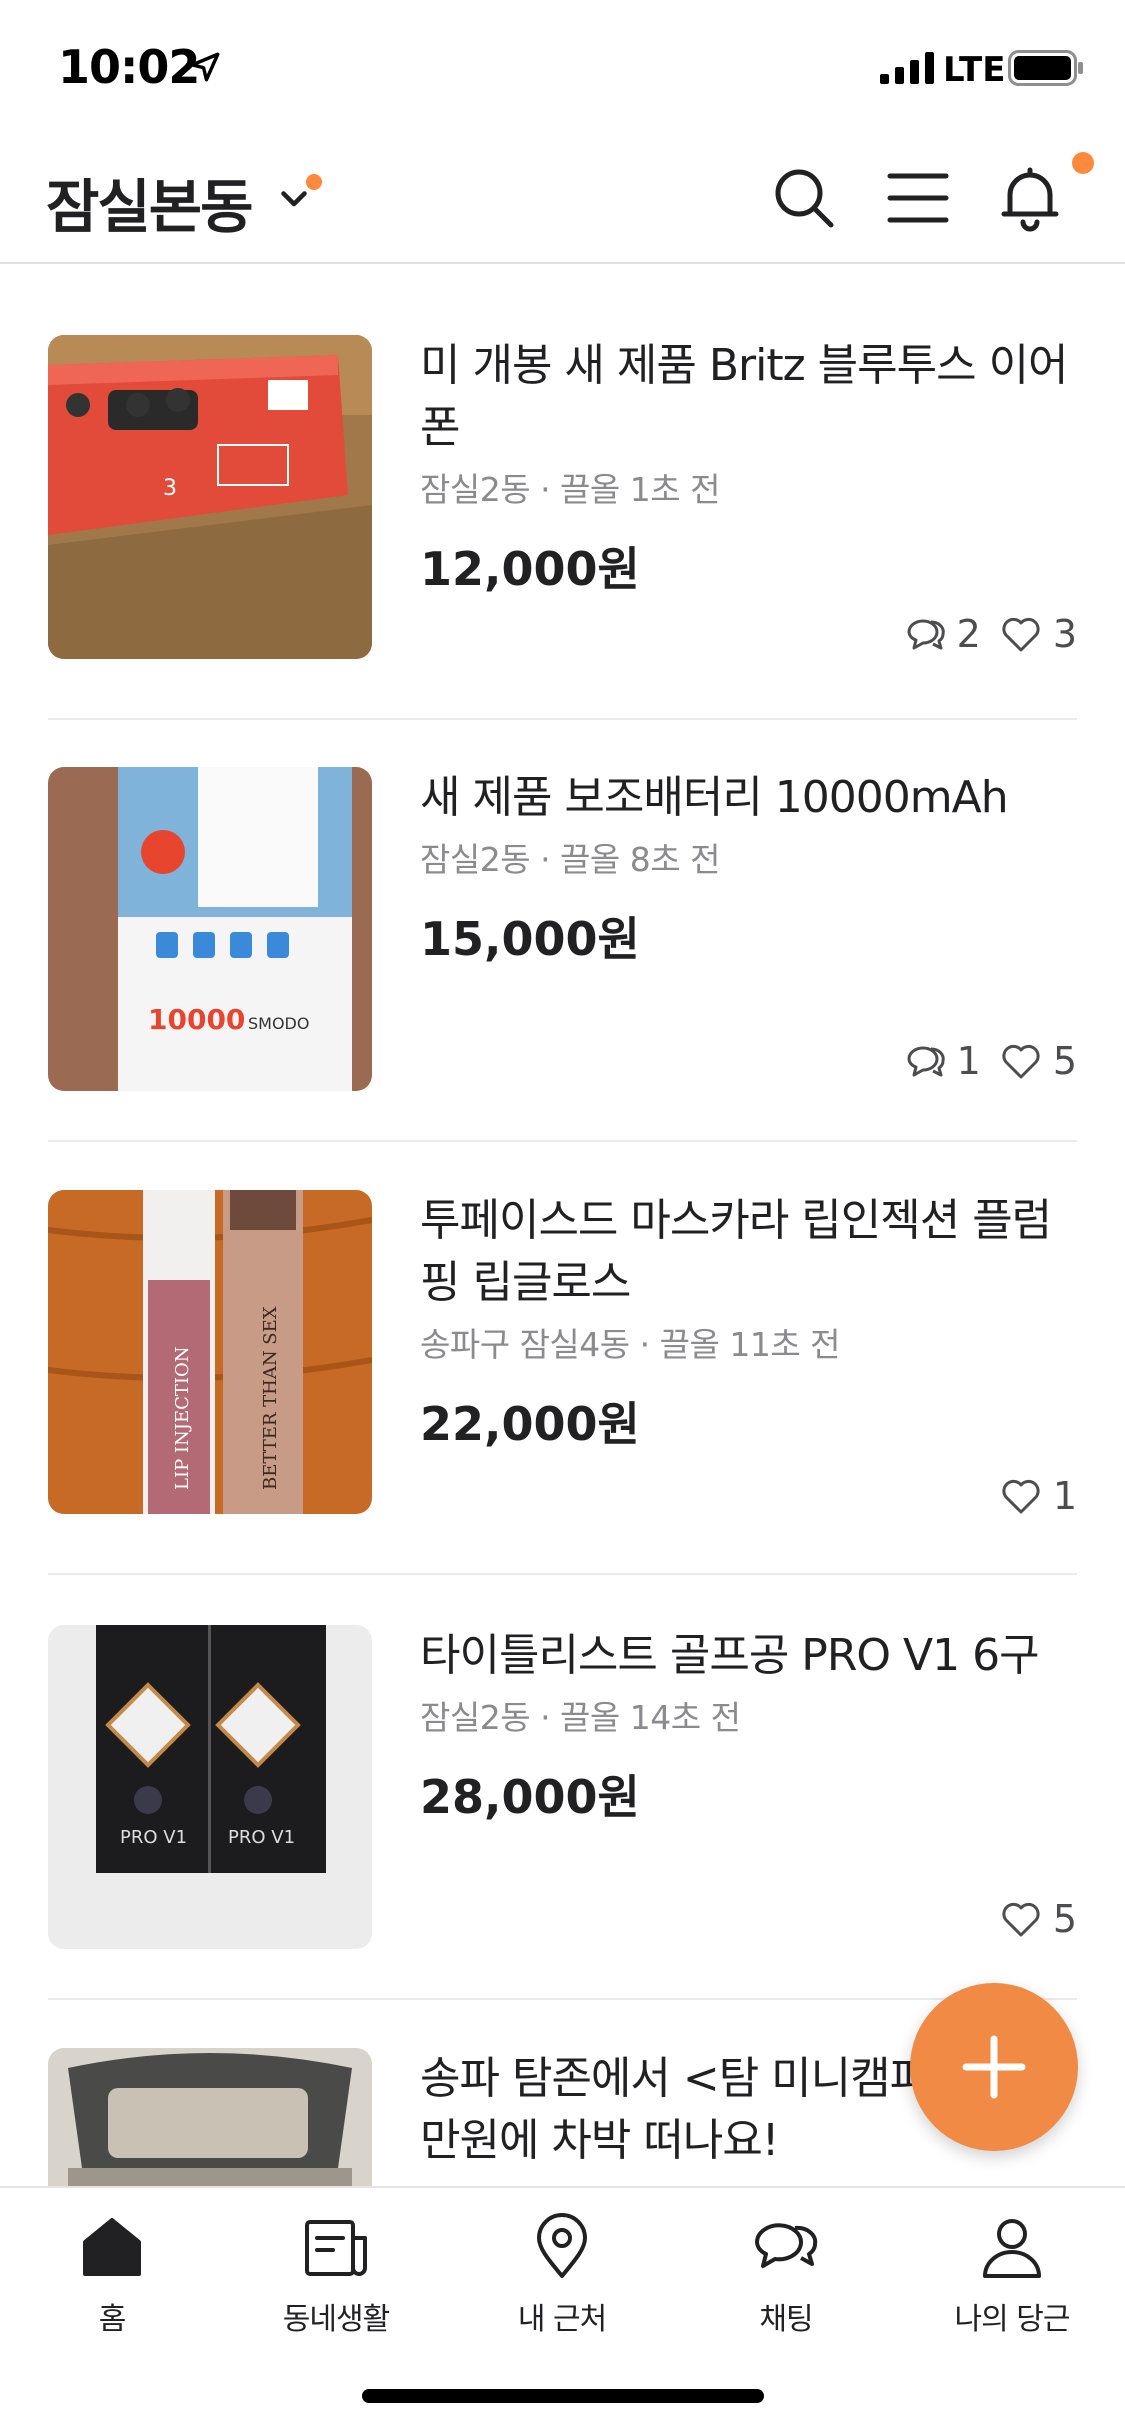  Describe the element at coordinates (530, 1424) in the screenshot. I see `item-price: 22,000원` at that location.